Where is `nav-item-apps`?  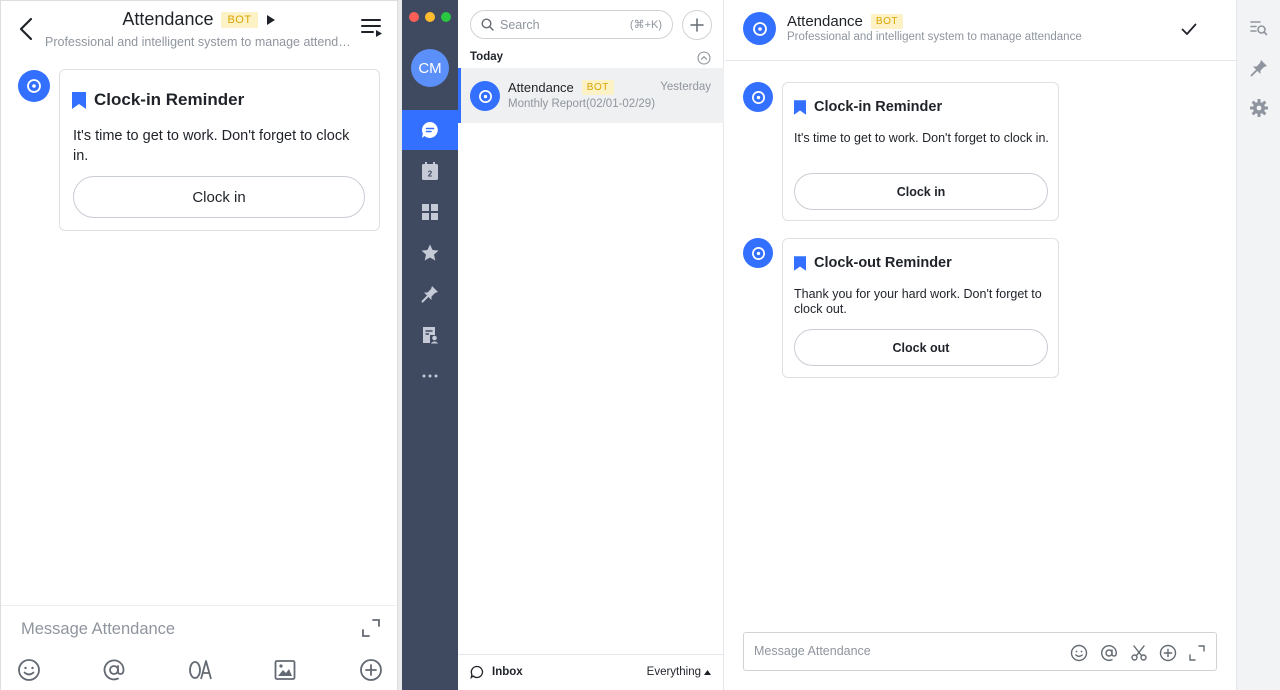
nav-item-apps is located at coordinates (430, 212).